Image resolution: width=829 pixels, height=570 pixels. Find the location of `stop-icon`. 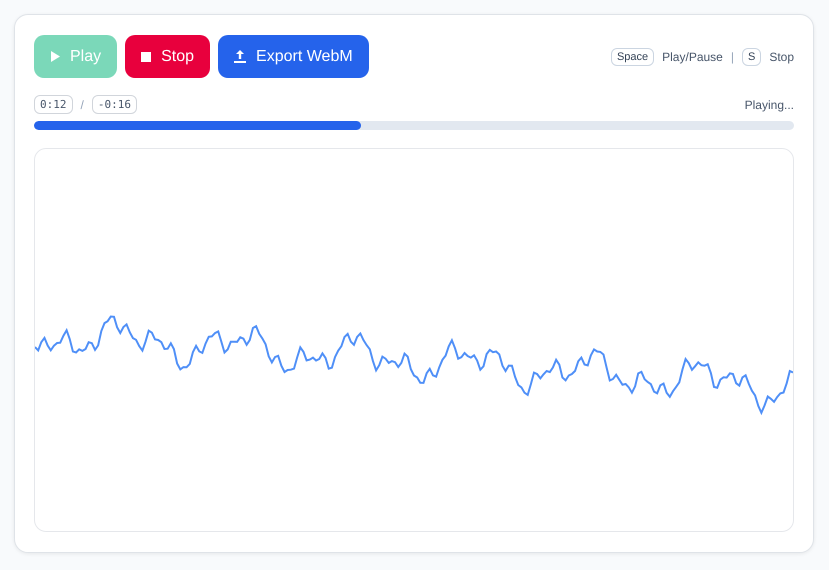

stop-icon is located at coordinates (146, 57).